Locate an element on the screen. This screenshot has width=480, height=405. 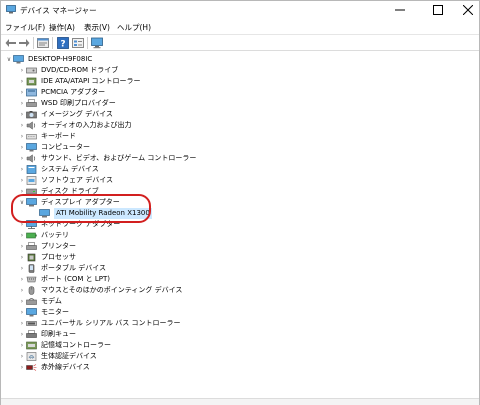
menu-help: ヘルプ(H) is located at coordinates (134, 27).